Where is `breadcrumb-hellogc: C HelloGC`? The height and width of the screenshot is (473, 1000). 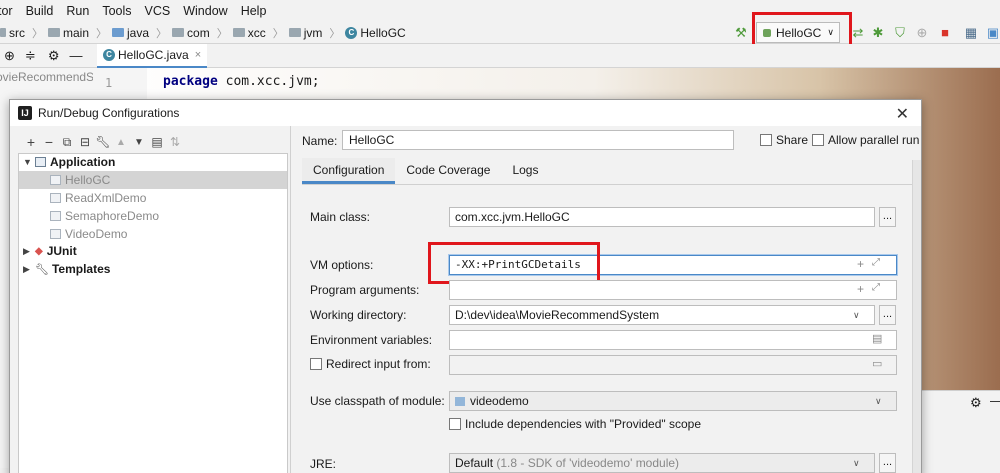 breadcrumb-hellogc: C HelloGC is located at coordinates (375, 32).